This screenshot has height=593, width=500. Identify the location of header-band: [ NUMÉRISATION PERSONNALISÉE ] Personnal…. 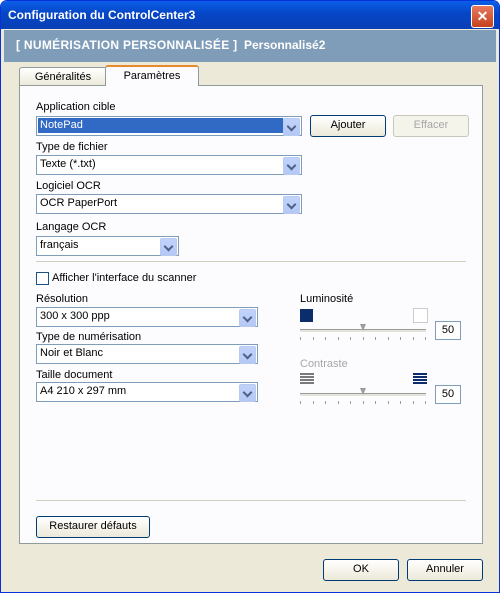
(250, 46).